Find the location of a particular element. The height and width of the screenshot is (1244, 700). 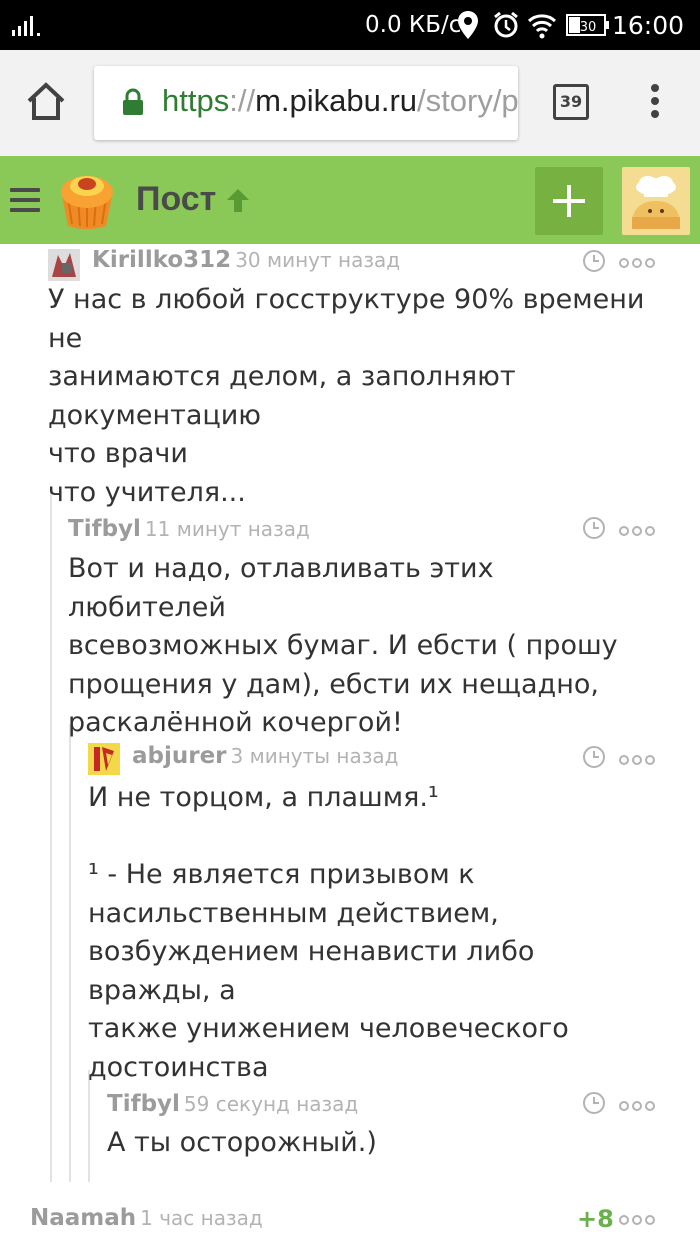

url-path: /story/p is located at coordinates (467, 100).